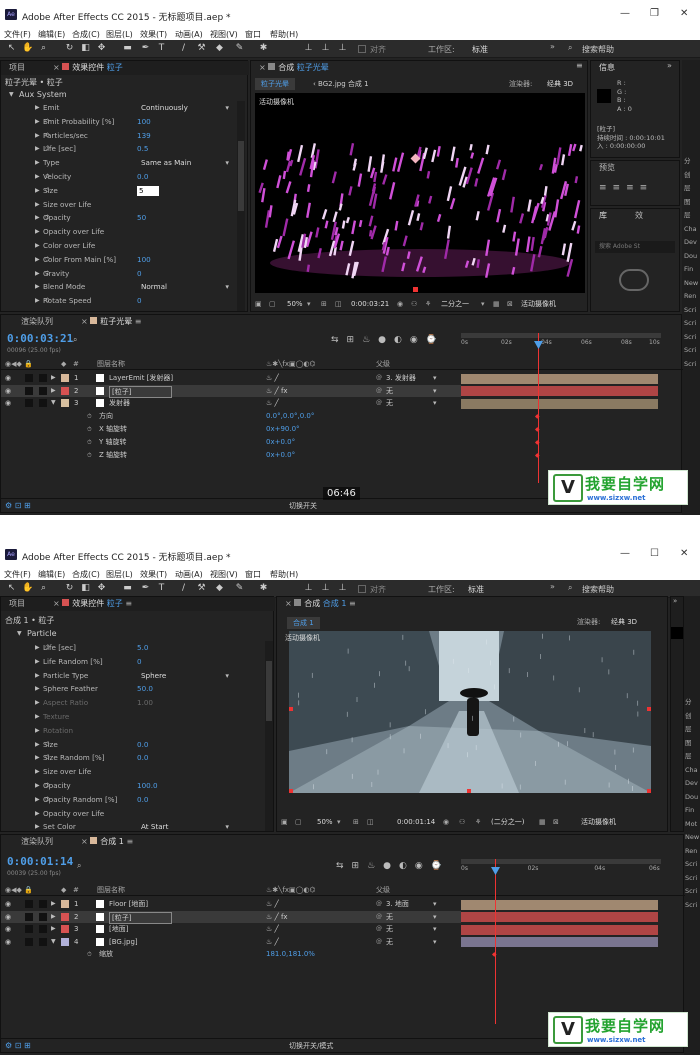  I want to click on puppet-tool-icon: ✱, so click(263, 588).